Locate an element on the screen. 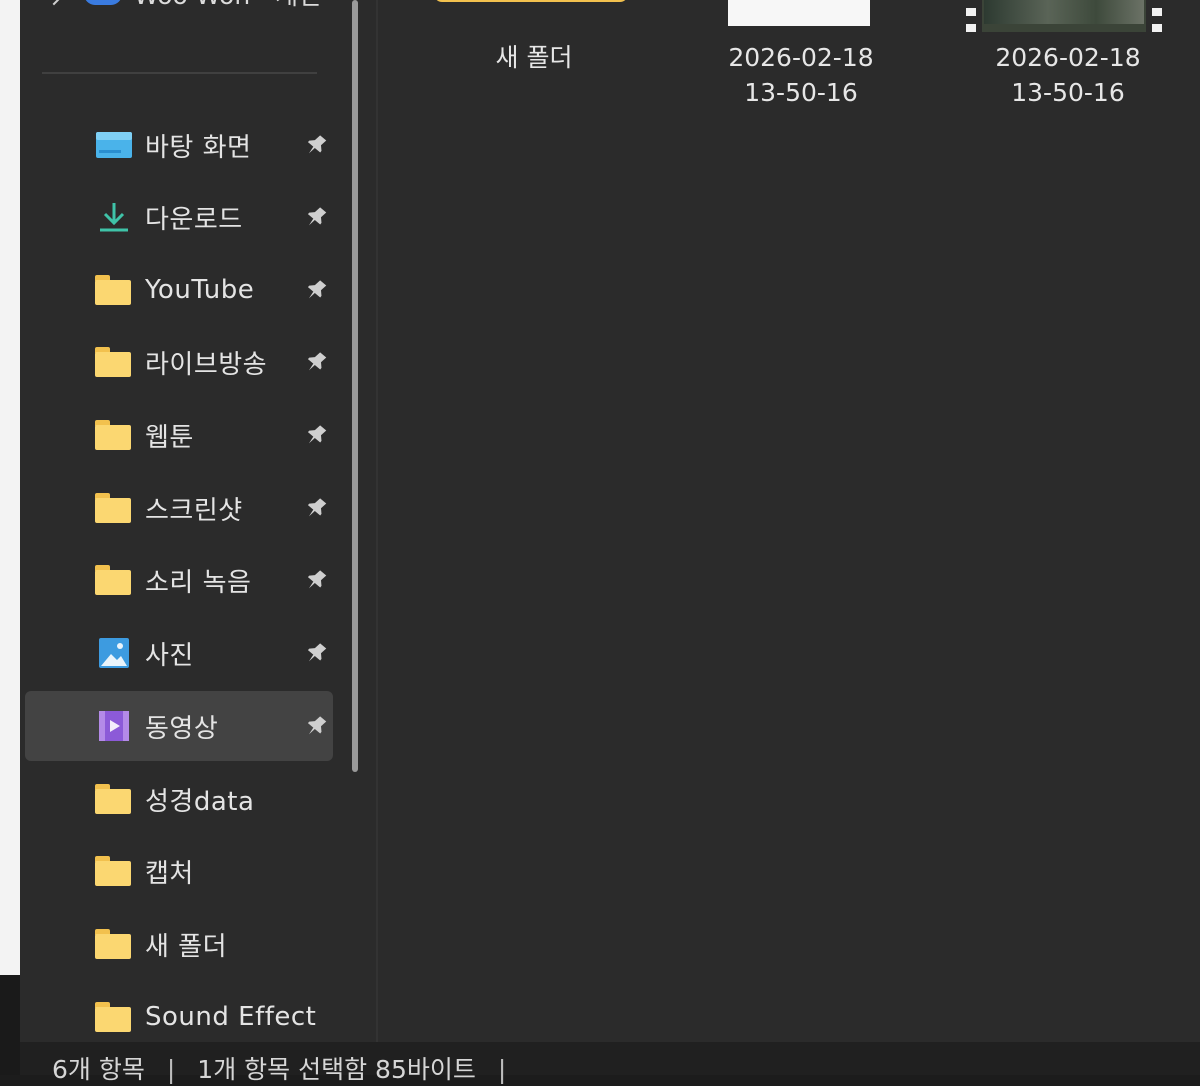 This screenshot has width=1200, height=1086. nav-item-onedrive: Woo Won - 개인 is located at coordinates (183, 7).